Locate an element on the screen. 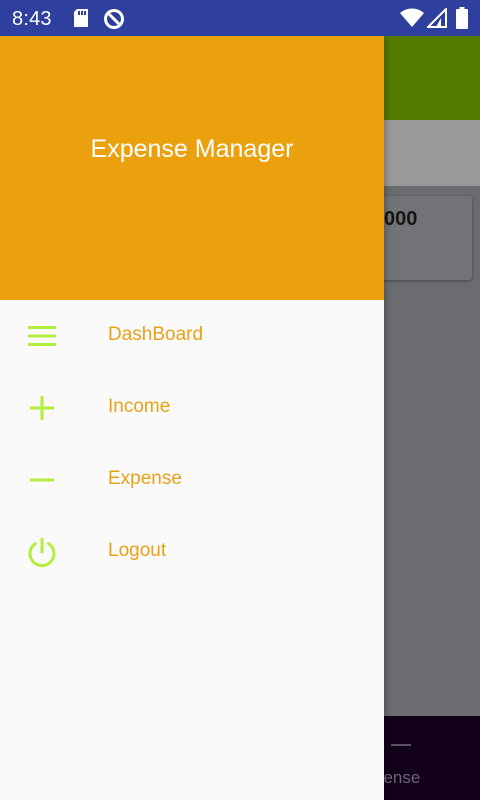 This screenshot has width=480, height=800. signal-icon is located at coordinates (437, 18).